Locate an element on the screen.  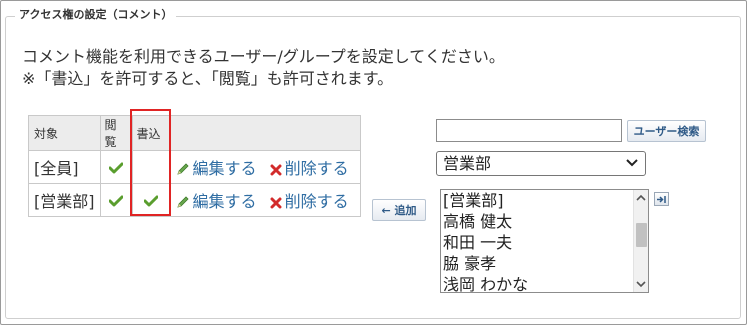
table-row: [営業部] 編集する 削除する is located at coordinates (194, 200).